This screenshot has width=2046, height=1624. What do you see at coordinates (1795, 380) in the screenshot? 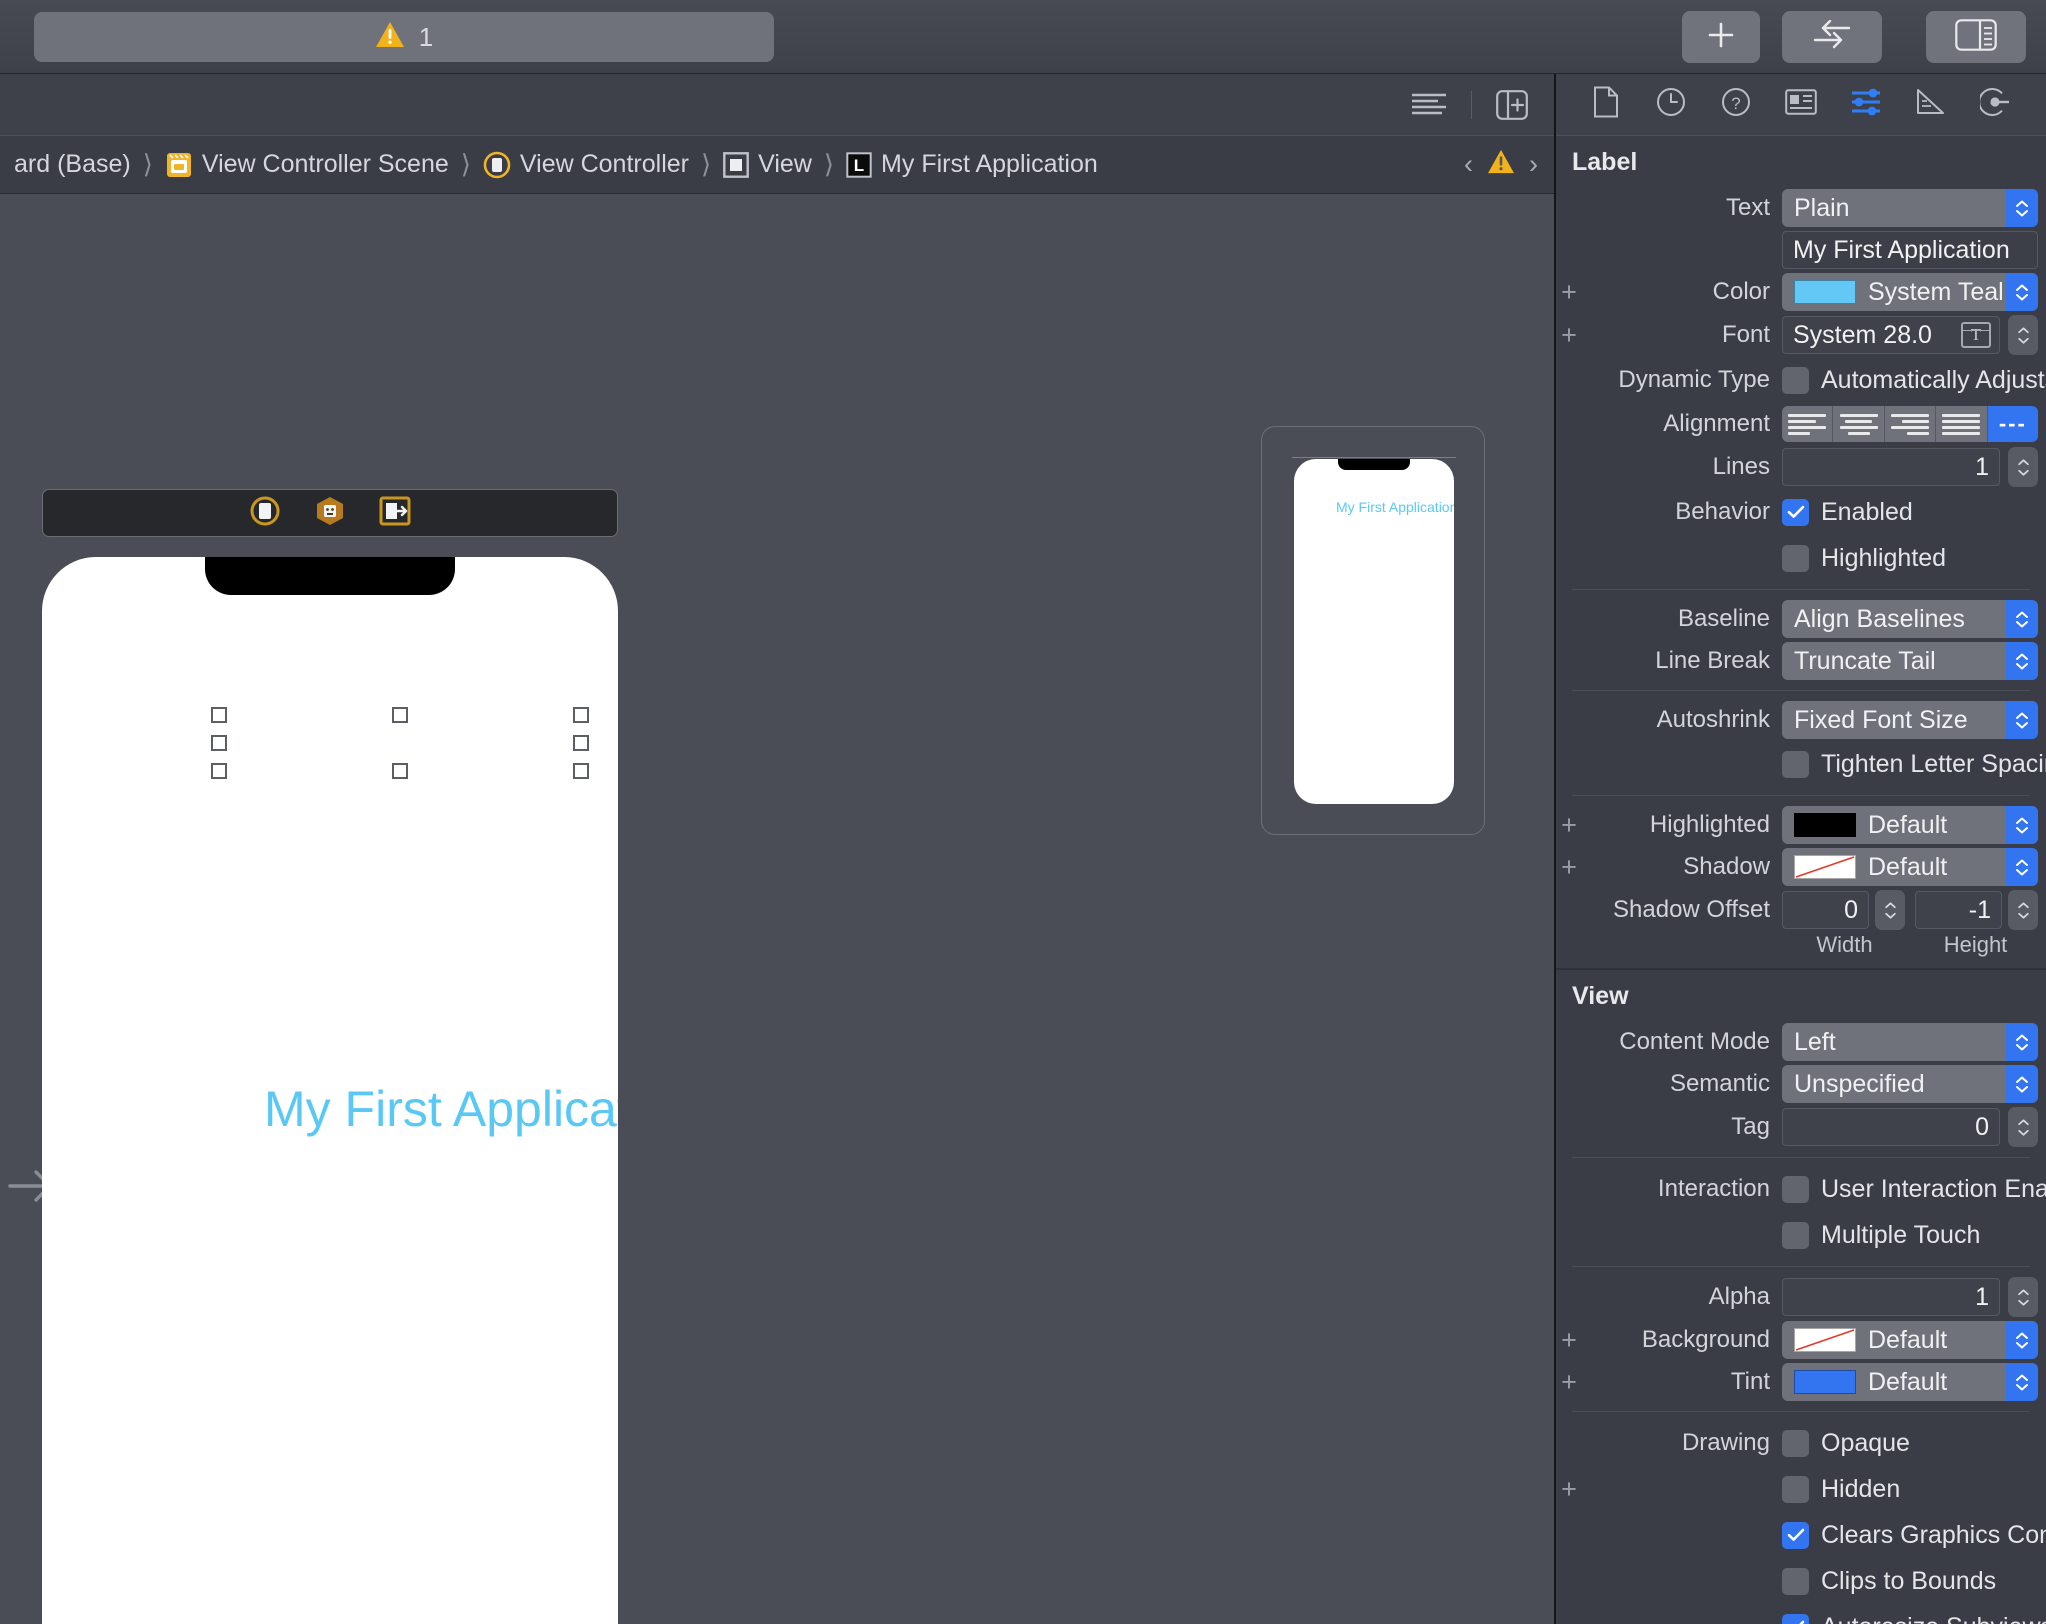
I see `auto-adjust-font-checkbox` at bounding box center [1795, 380].